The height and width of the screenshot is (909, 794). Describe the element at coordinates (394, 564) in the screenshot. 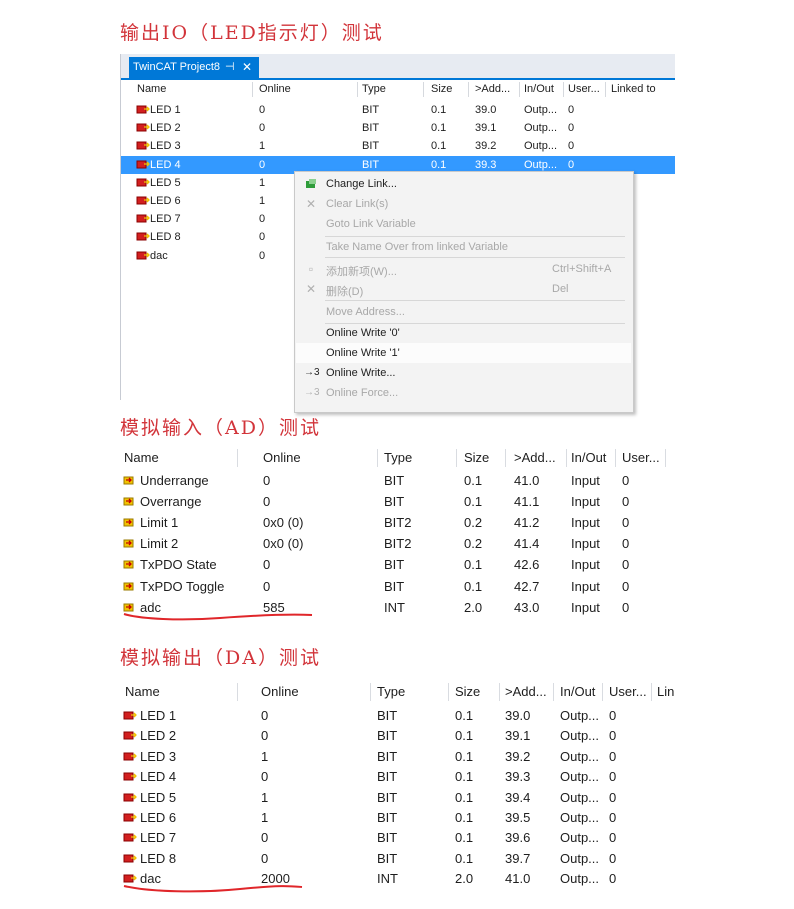

I see `table-row: TxPDO State 0 BIT 0.1 42.6 Input 0` at that location.